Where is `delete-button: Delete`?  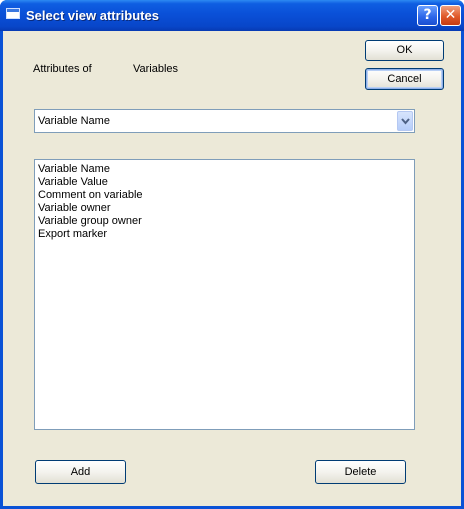 delete-button: Delete is located at coordinates (360, 472).